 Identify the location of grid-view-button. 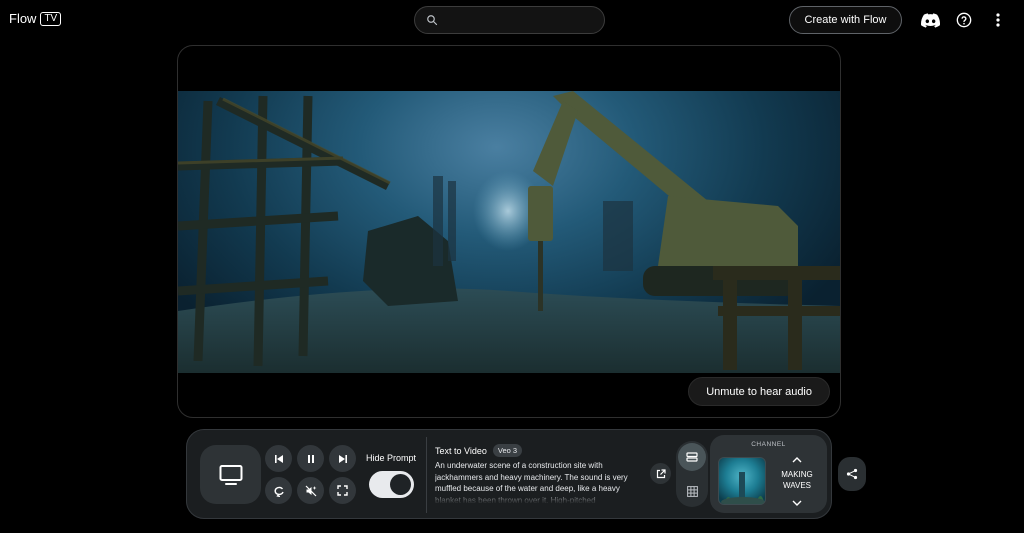
(692, 491).